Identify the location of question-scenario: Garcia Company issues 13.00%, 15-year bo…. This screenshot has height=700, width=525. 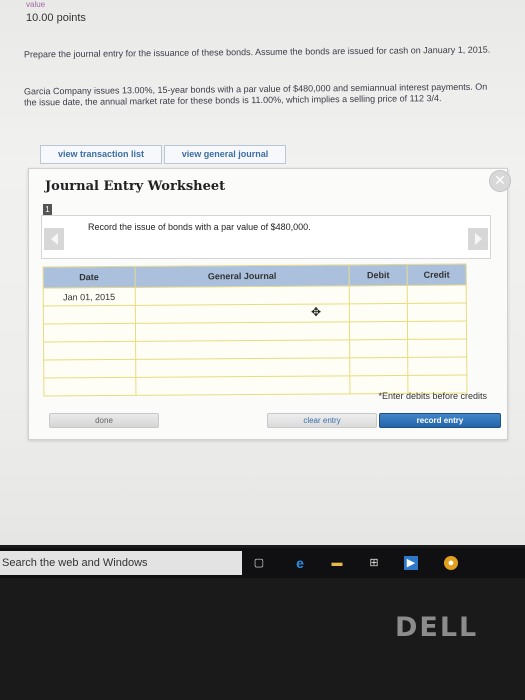
(255, 94).